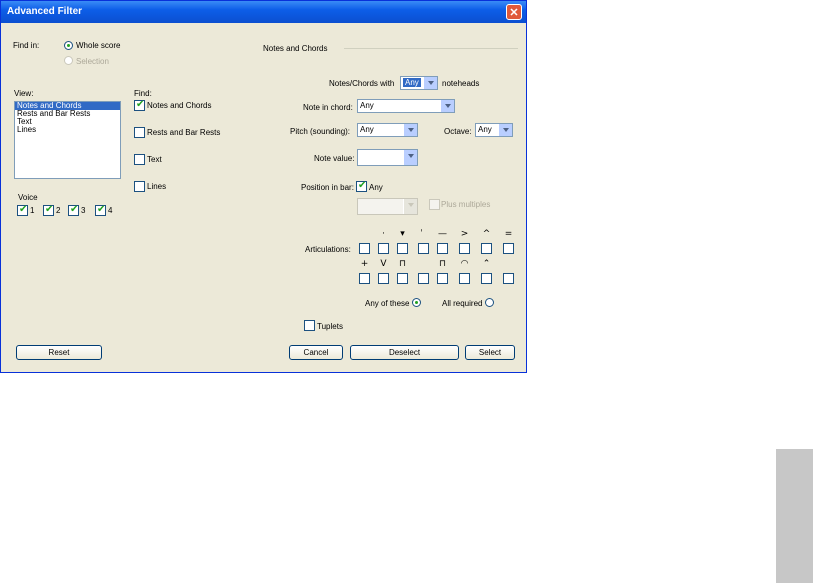 The image size is (813, 583). I want to click on down-bow-icon: ⊓, so click(402, 264).